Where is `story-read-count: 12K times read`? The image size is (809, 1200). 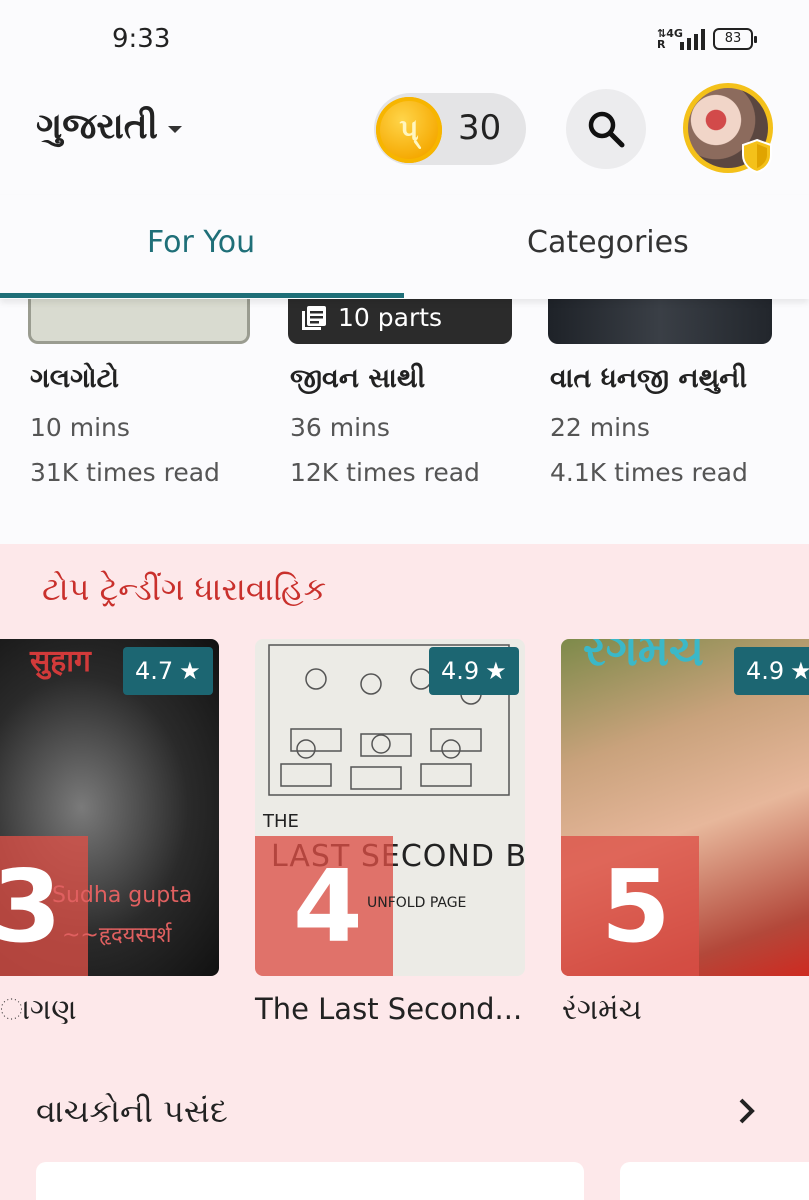
story-read-count: 12K times read is located at coordinates (385, 472).